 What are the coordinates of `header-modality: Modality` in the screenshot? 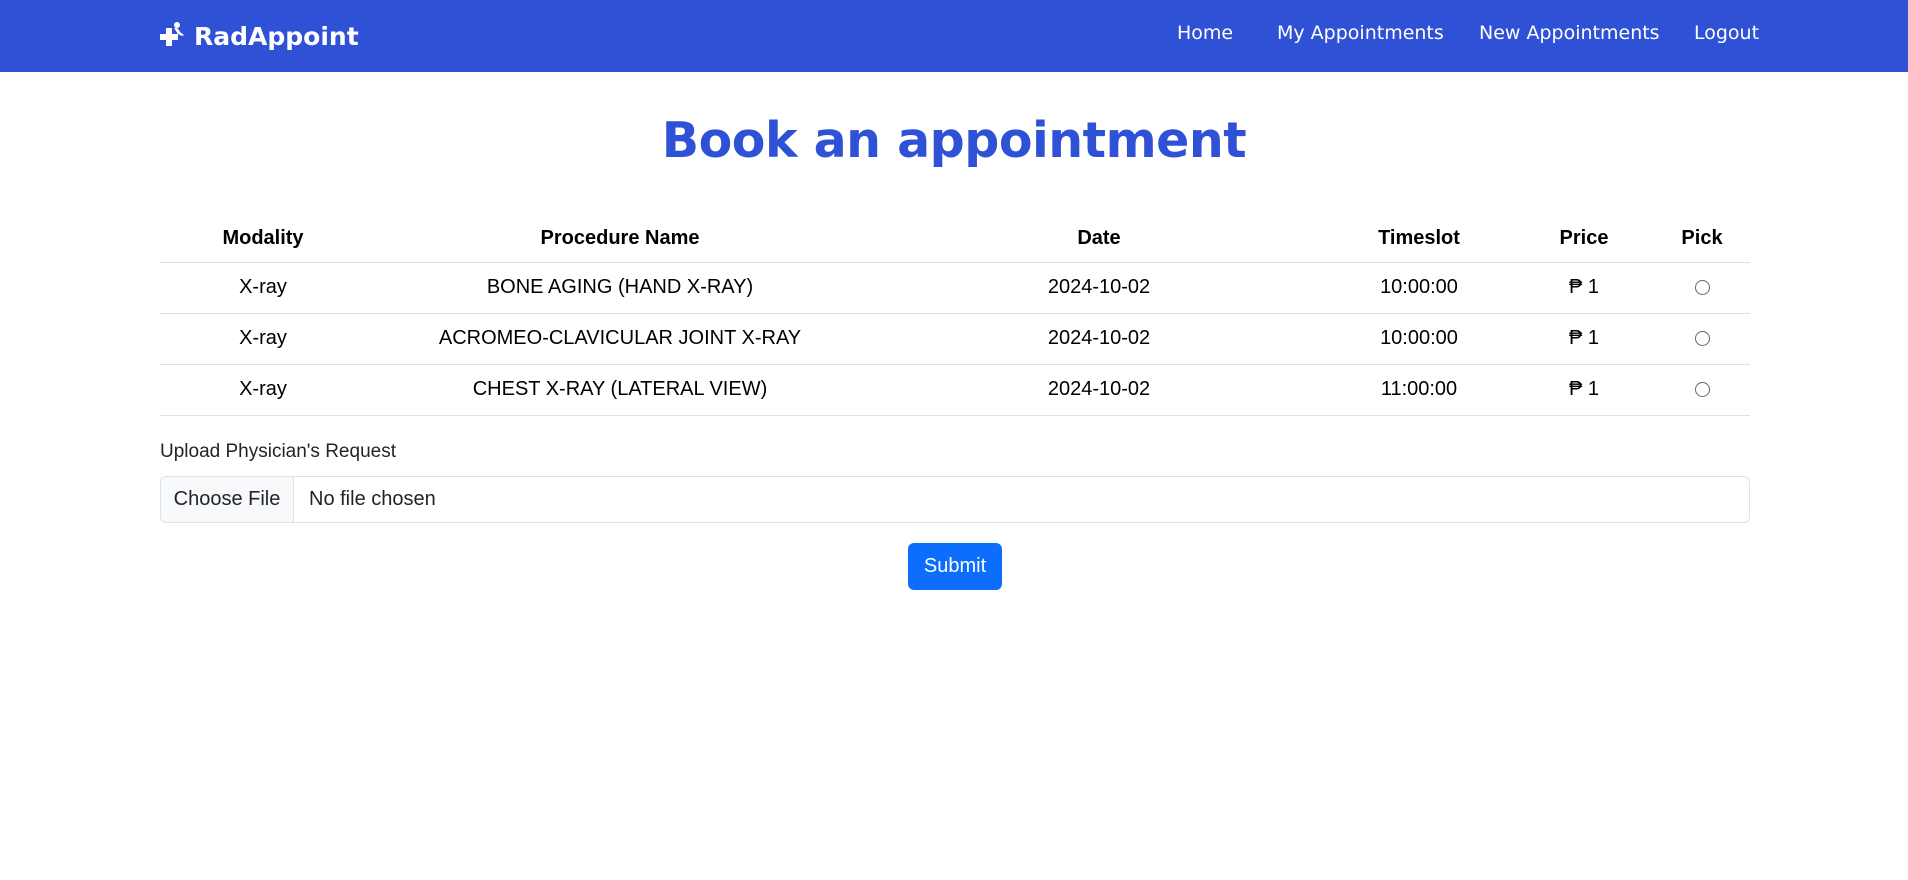 It's located at (263, 239).